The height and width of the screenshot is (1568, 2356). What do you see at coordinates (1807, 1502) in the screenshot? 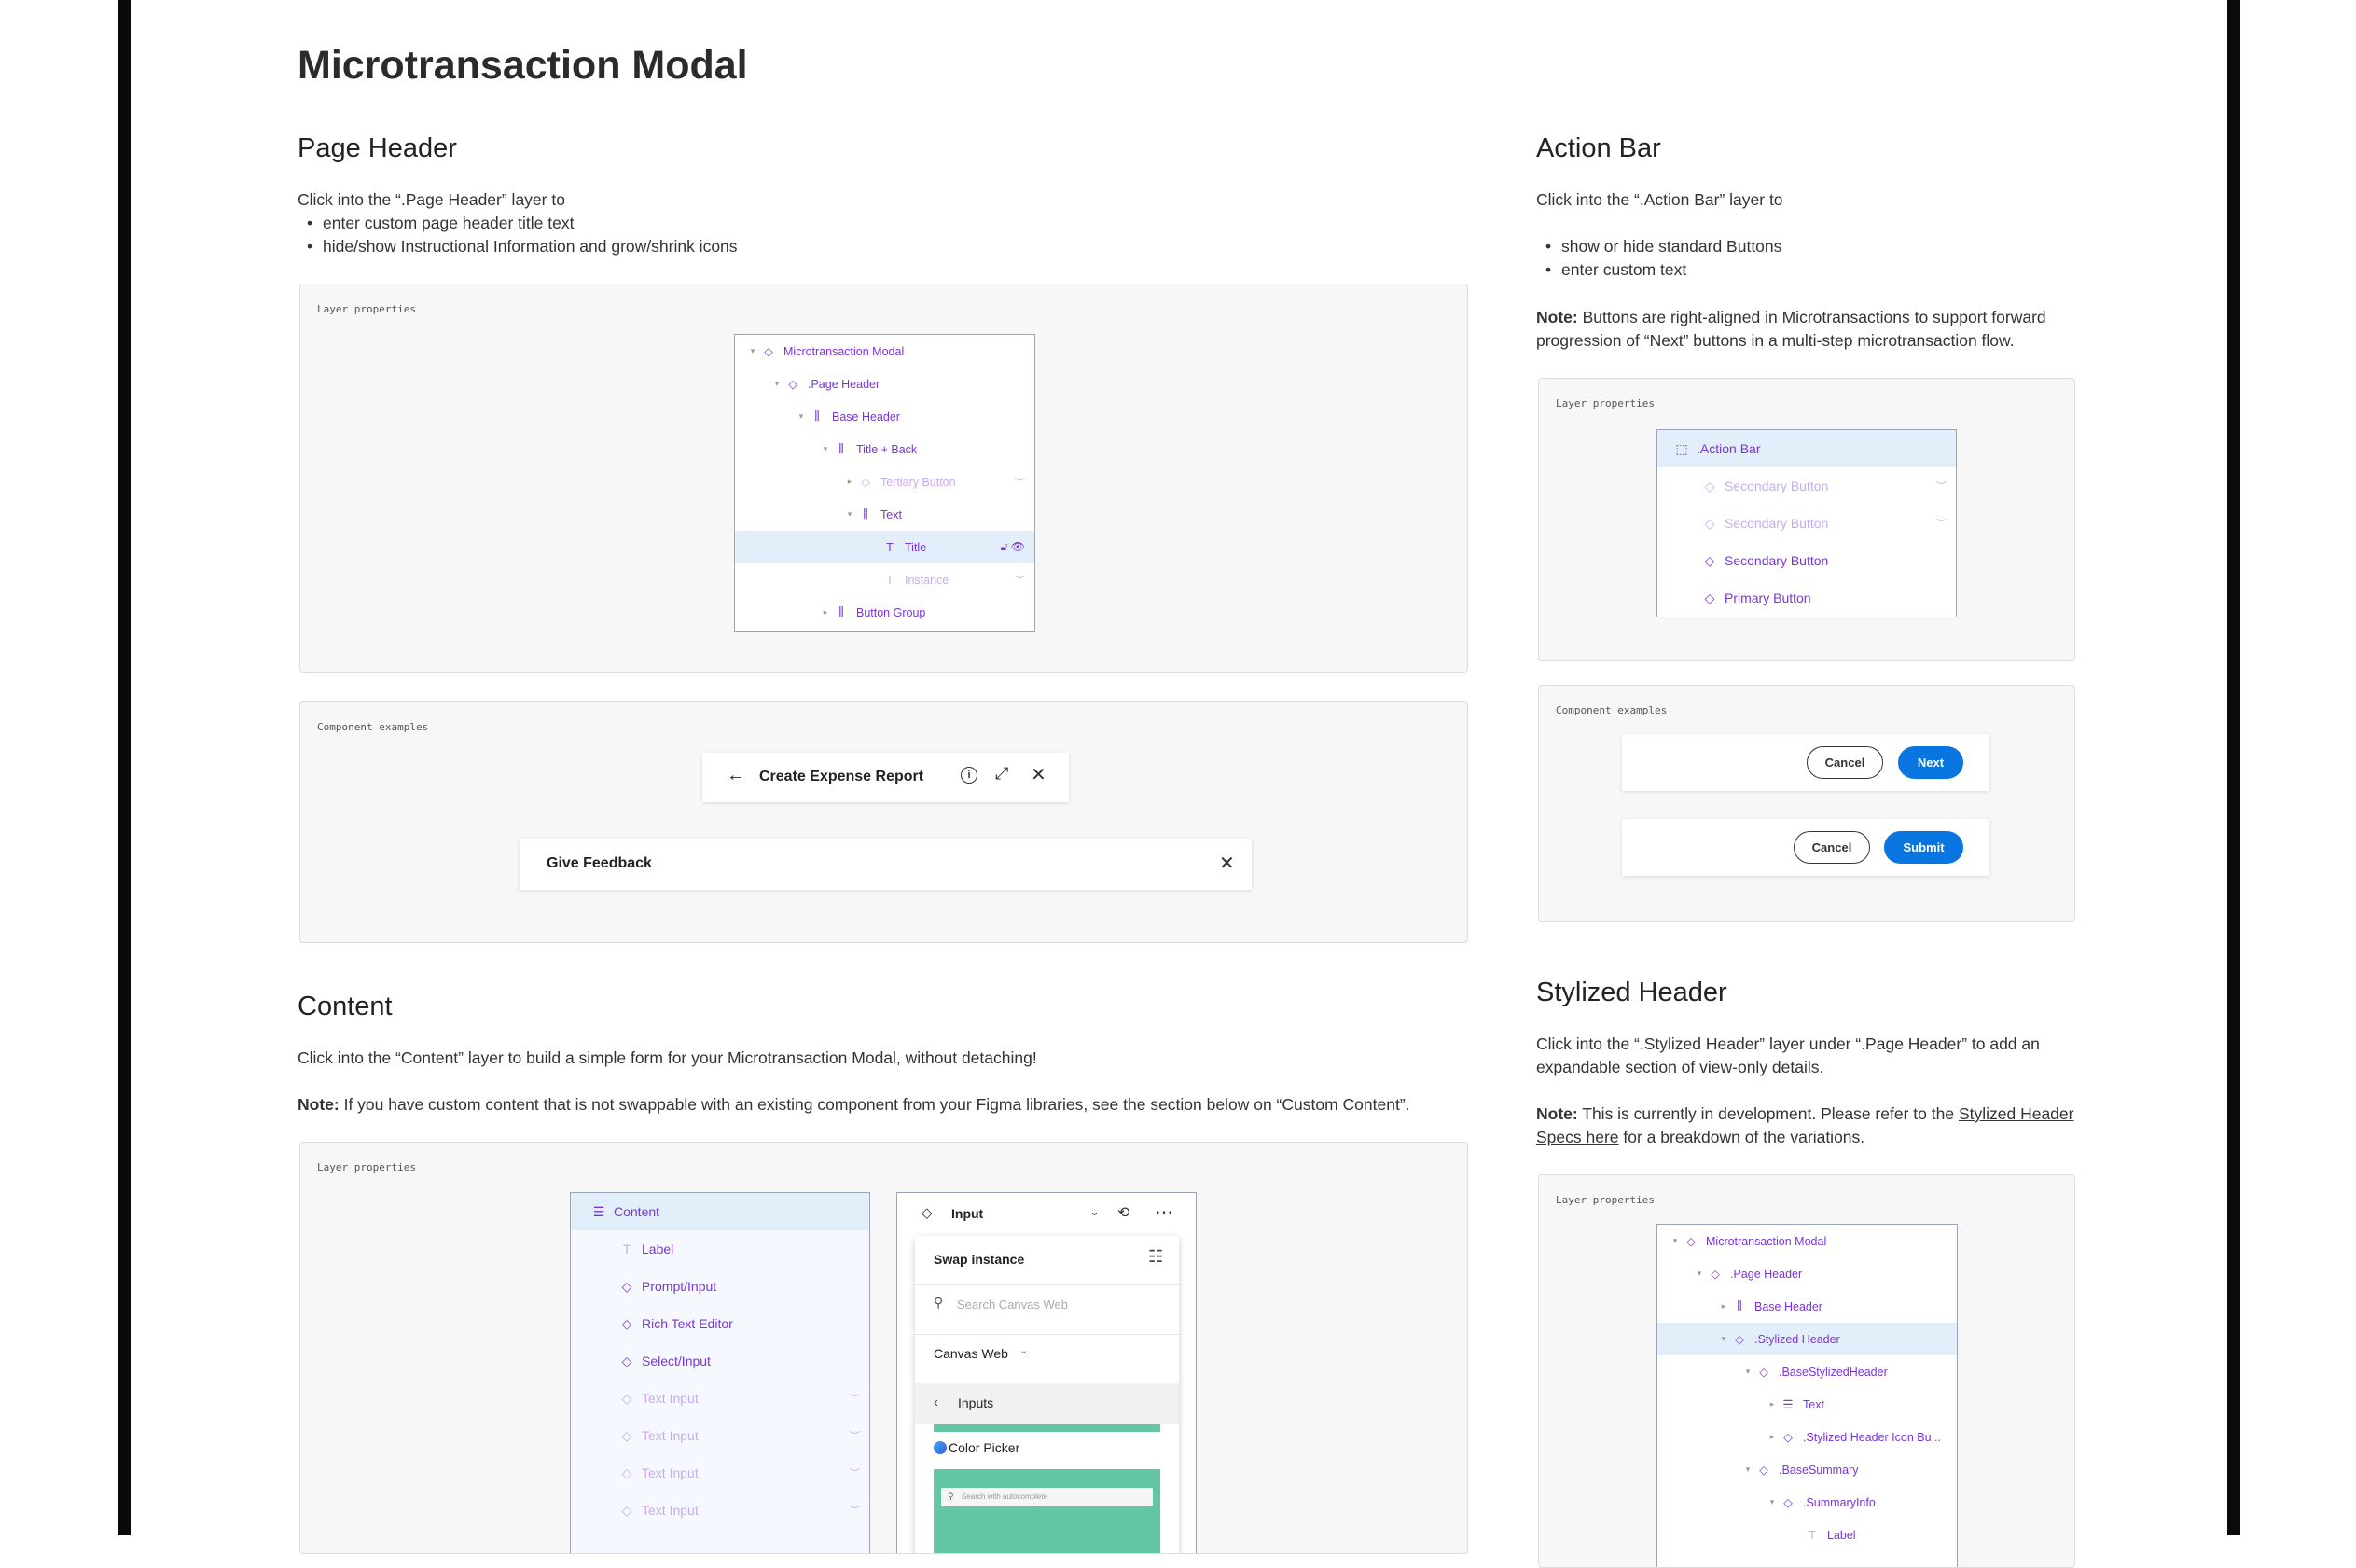
I see `layer-row: ▾ ◇ .SummaryInfo` at bounding box center [1807, 1502].